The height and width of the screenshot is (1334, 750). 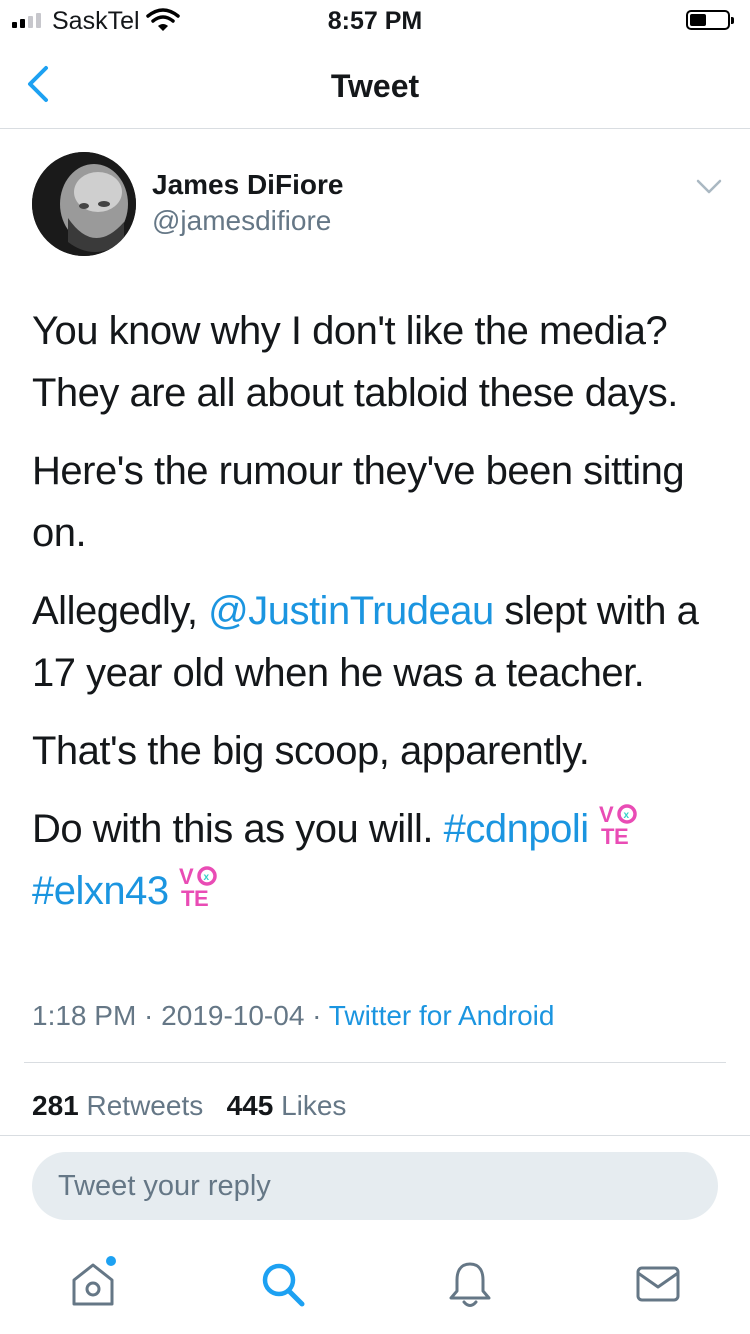 What do you see at coordinates (84, 1015) in the screenshot?
I see `tweet-time: 1:18 PM` at bounding box center [84, 1015].